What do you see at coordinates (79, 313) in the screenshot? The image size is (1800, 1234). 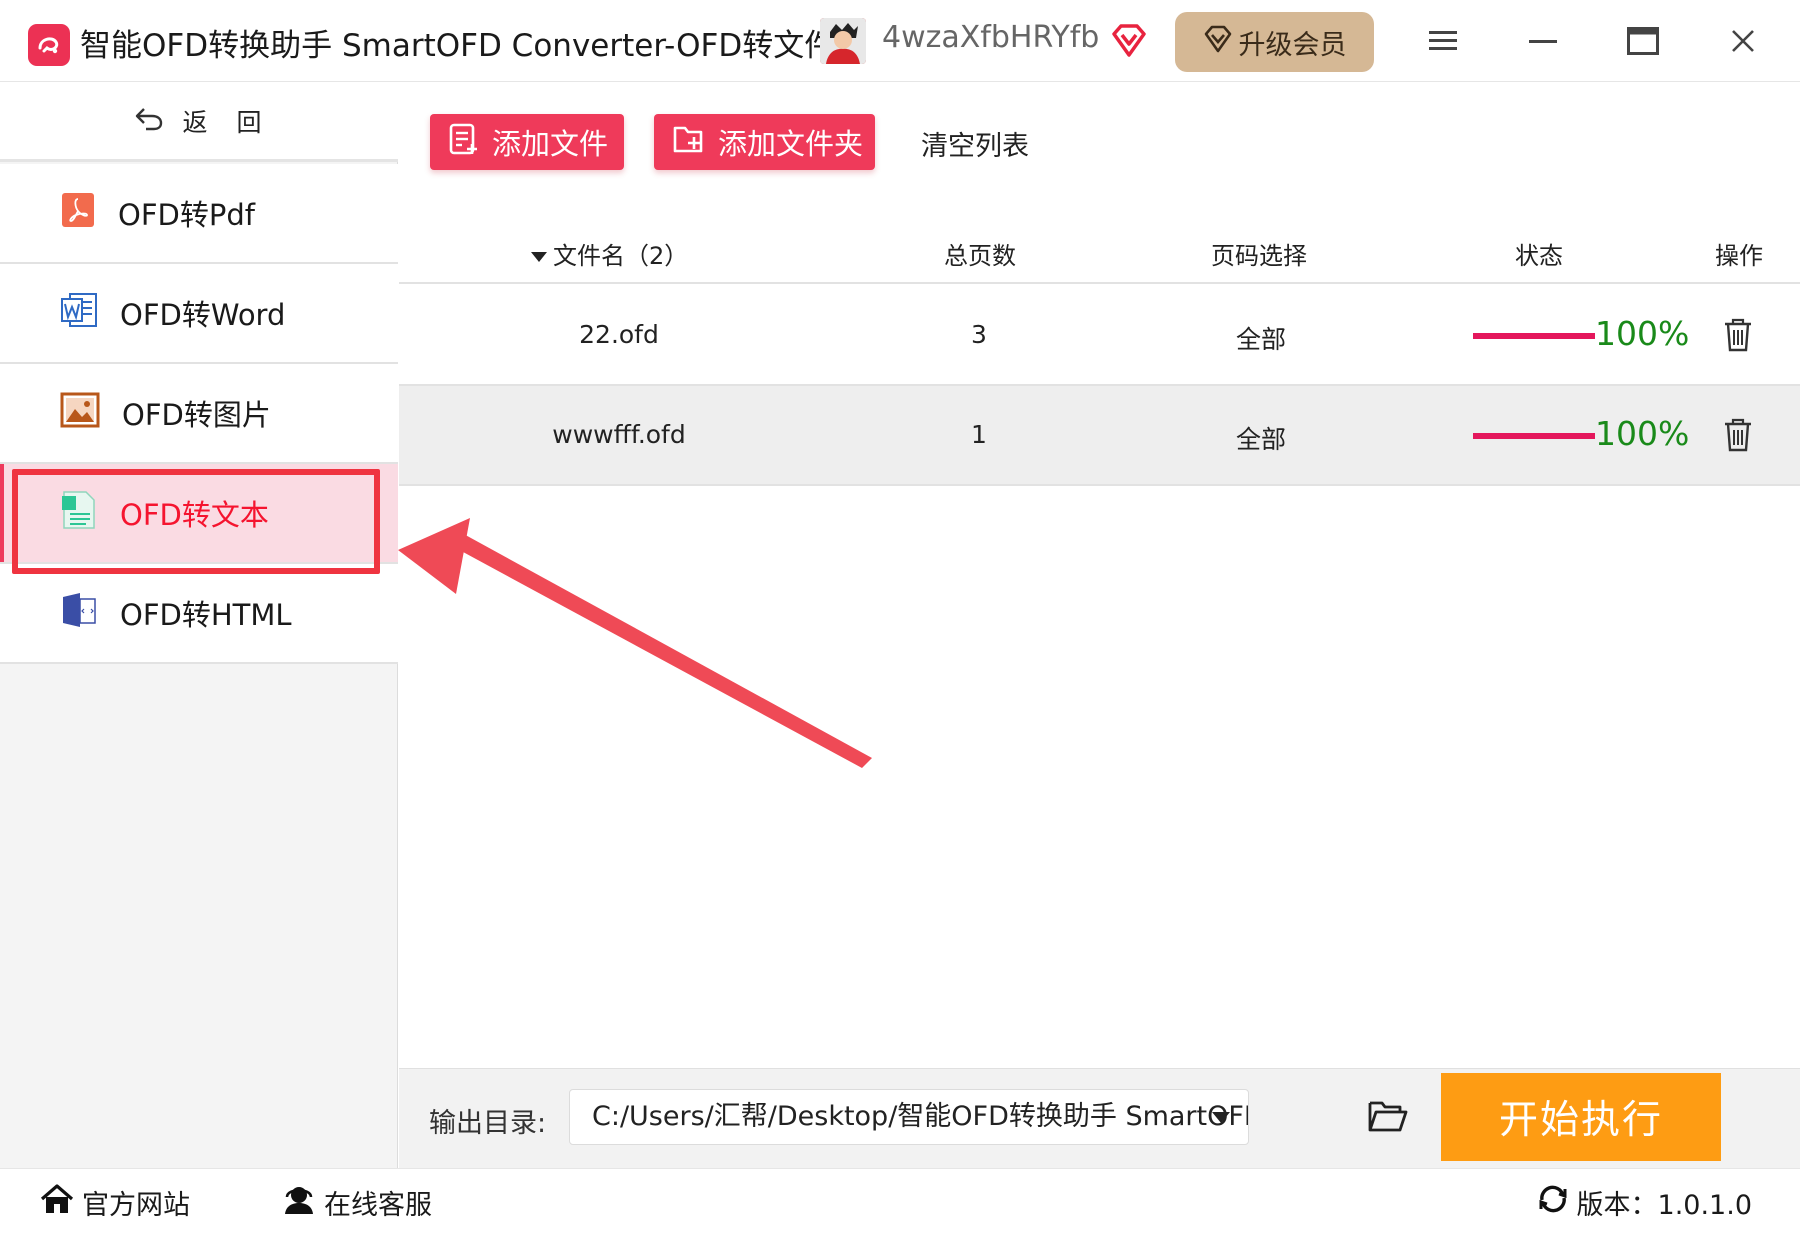 I see `word-icon` at bounding box center [79, 313].